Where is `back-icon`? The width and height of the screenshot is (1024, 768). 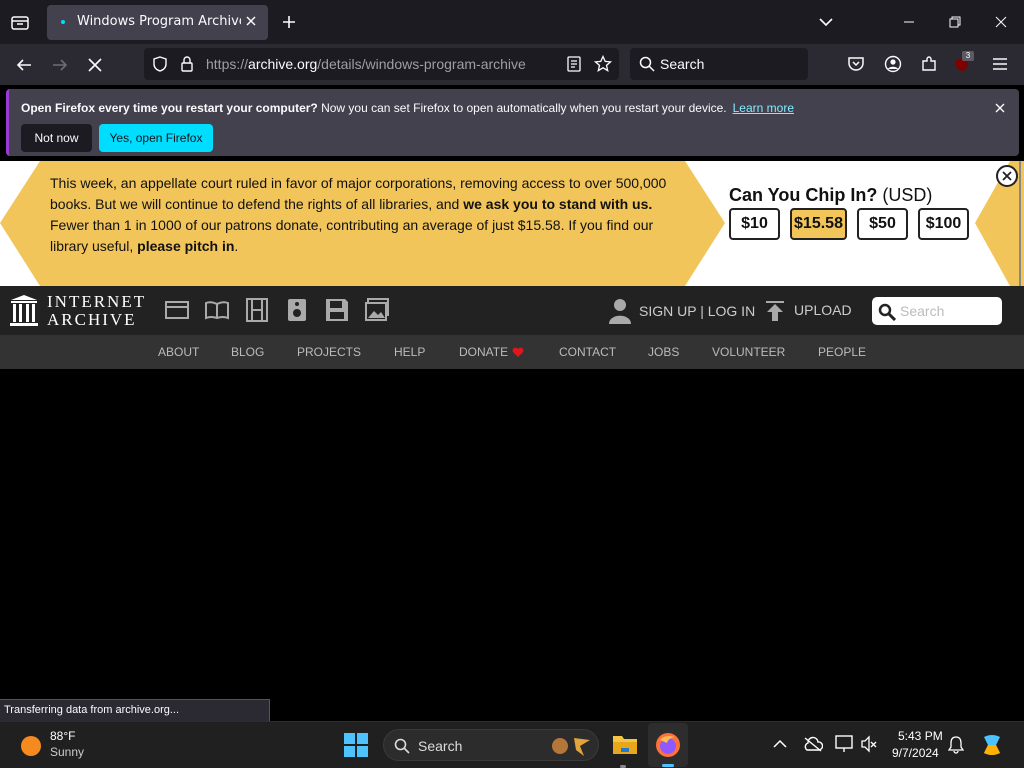 back-icon is located at coordinates (24, 65).